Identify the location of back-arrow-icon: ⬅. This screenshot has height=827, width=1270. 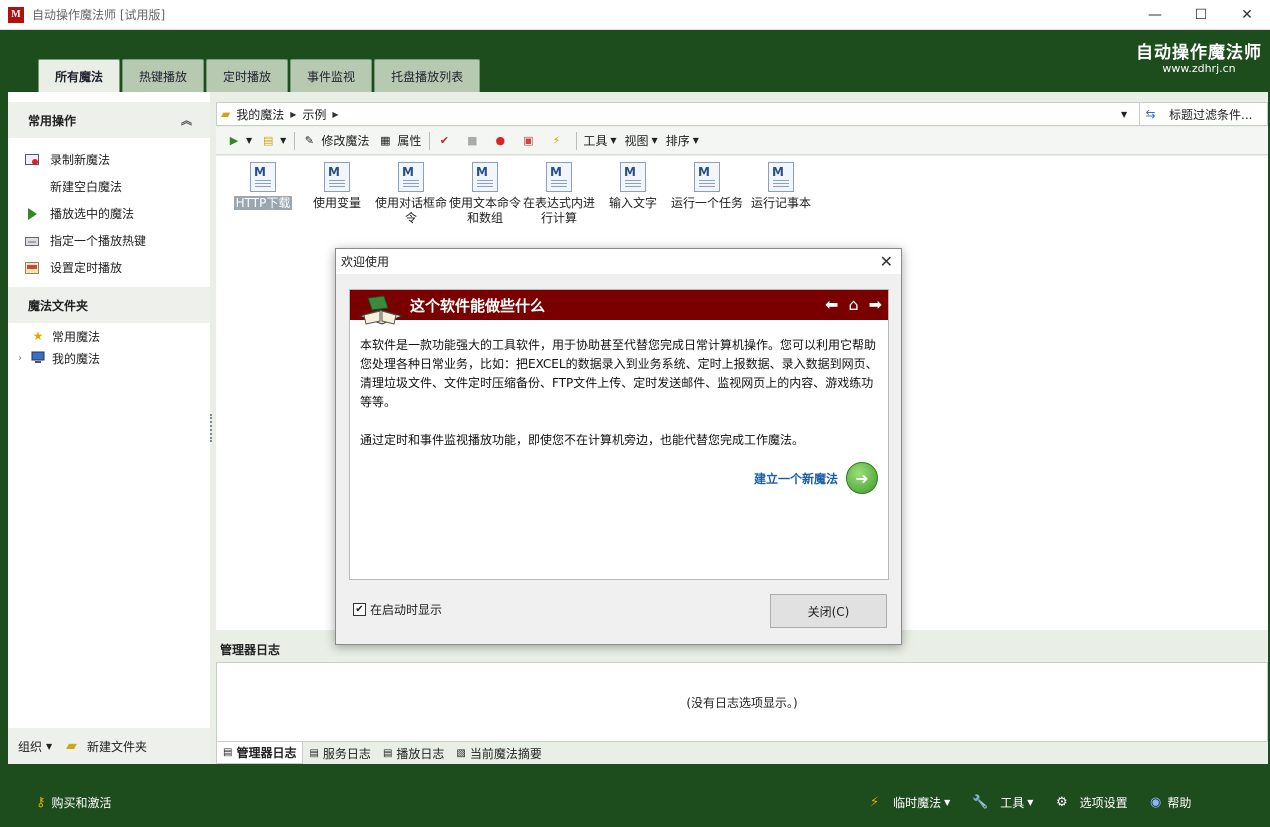
(831, 304).